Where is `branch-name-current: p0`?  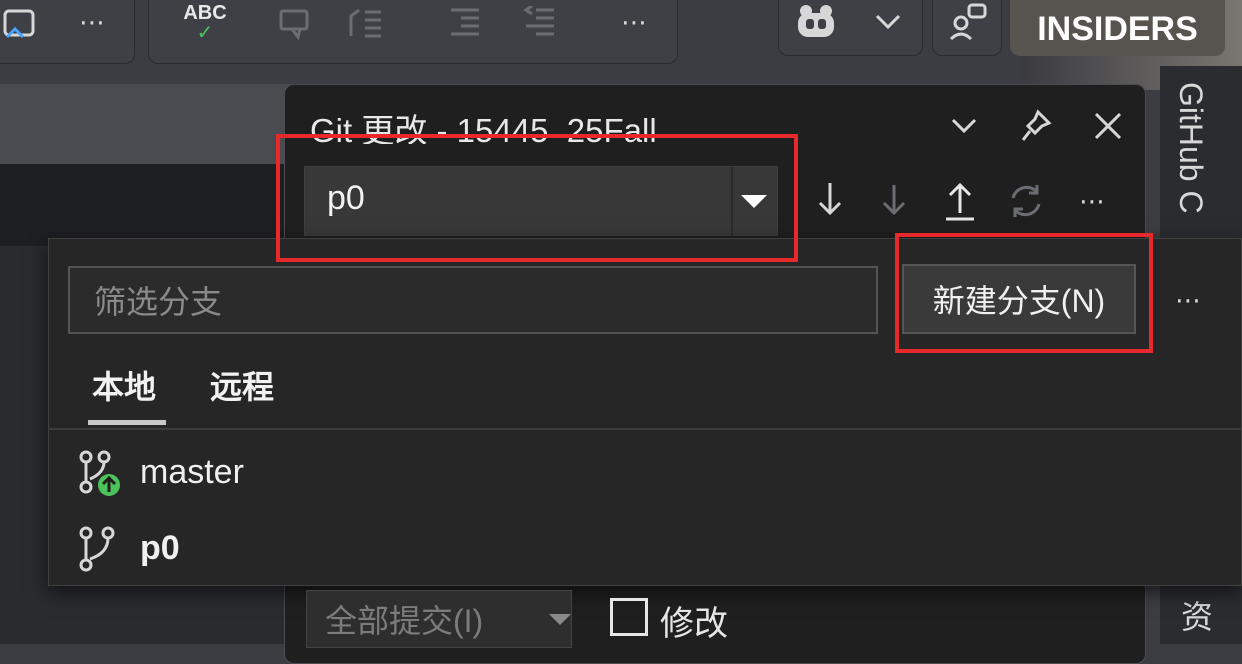
branch-name-current: p0 is located at coordinates (160, 547).